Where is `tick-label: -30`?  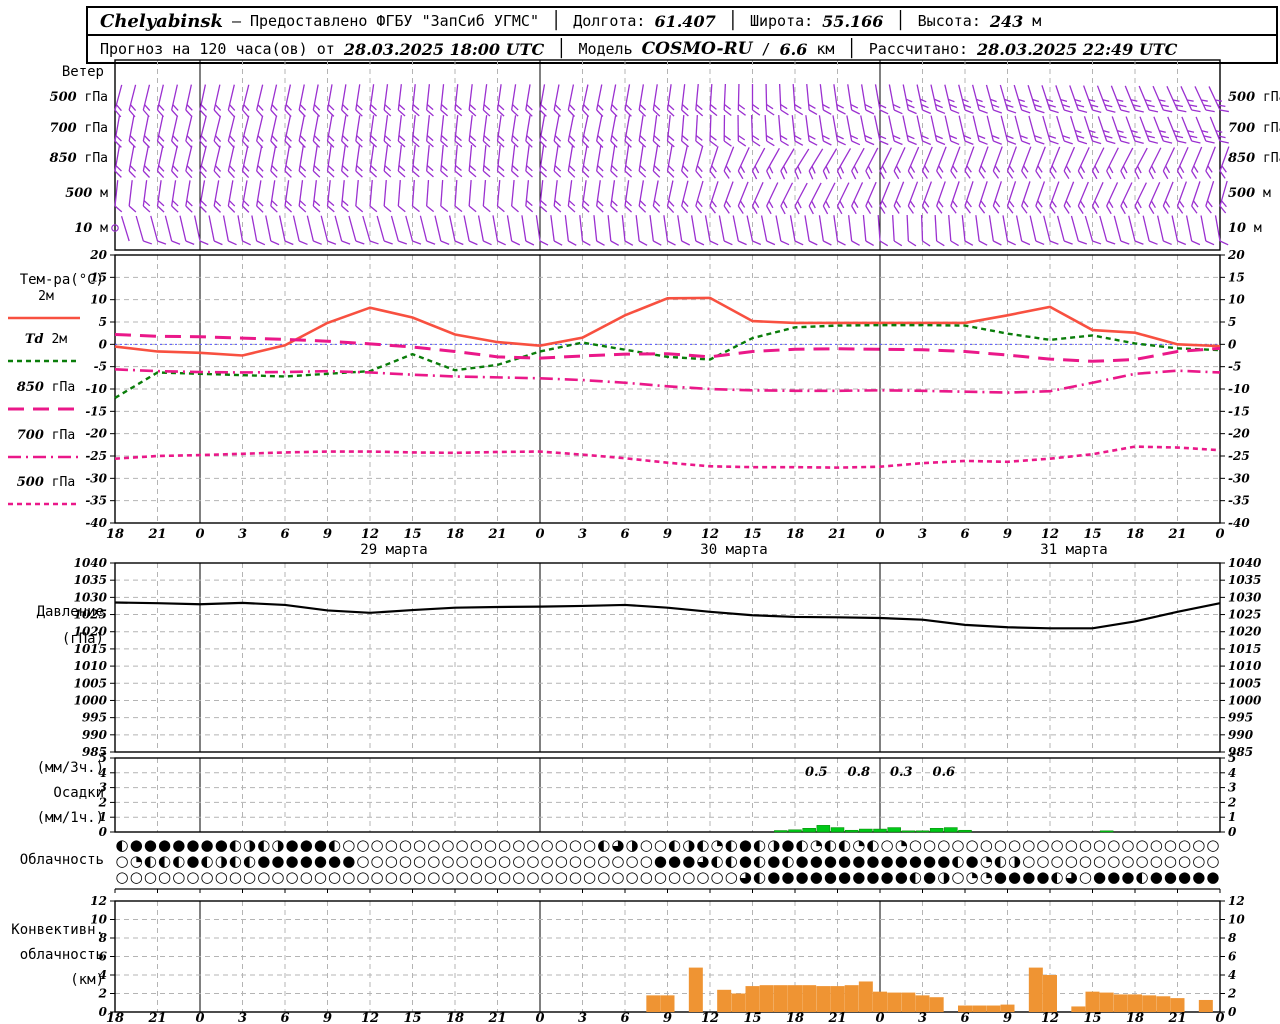 tick-label: -30 is located at coordinates (1239, 478).